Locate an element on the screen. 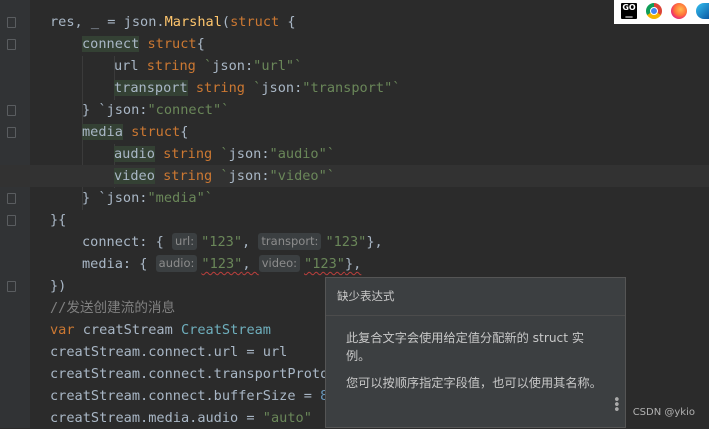  code-line: media: { audio: "123", video: "123"}, is located at coordinates (222, 263).